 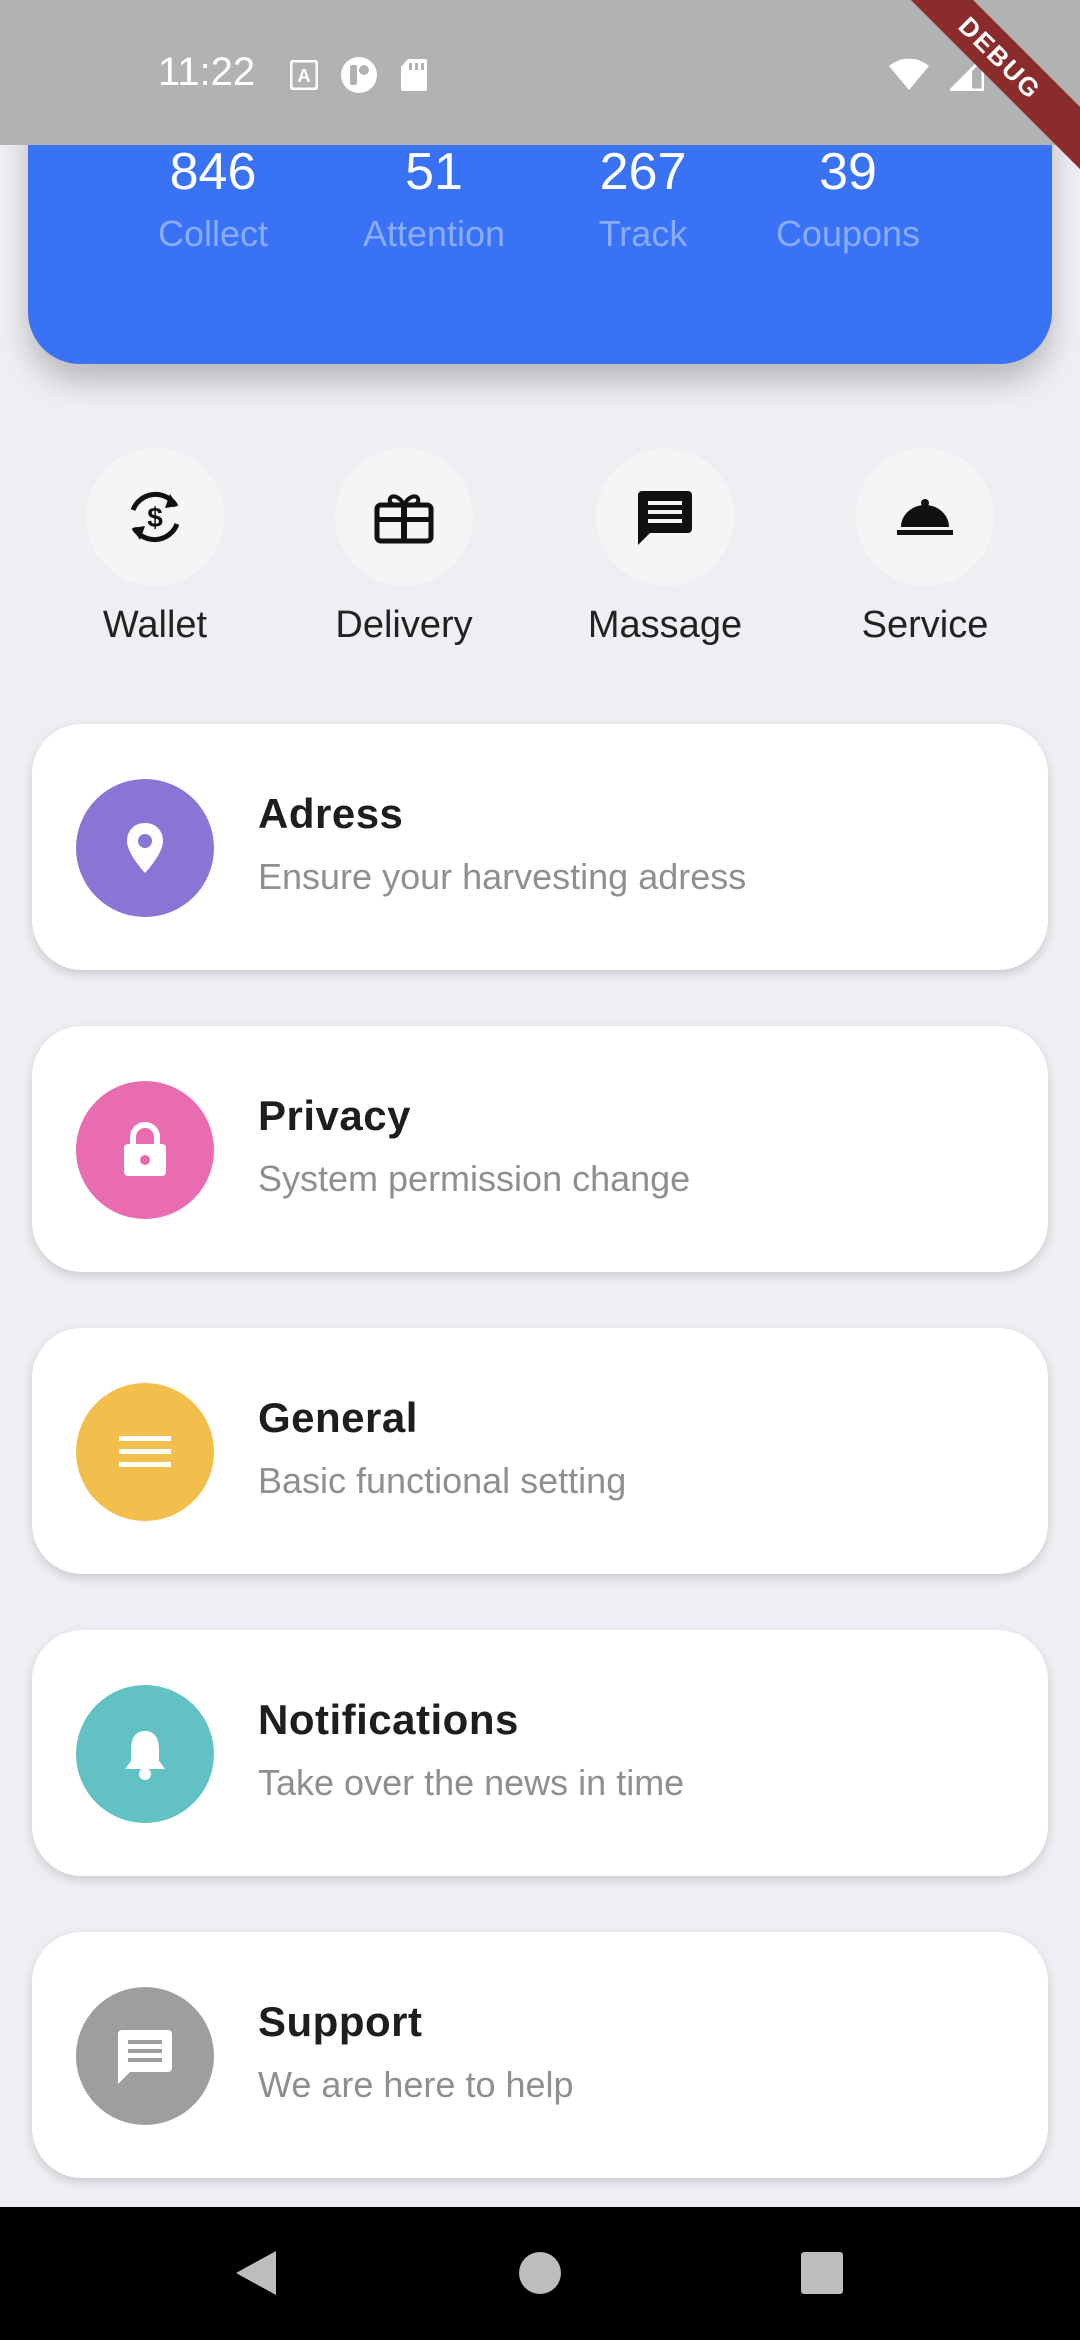 I want to click on menu-title: Notifications, so click(x=388, y=1719).